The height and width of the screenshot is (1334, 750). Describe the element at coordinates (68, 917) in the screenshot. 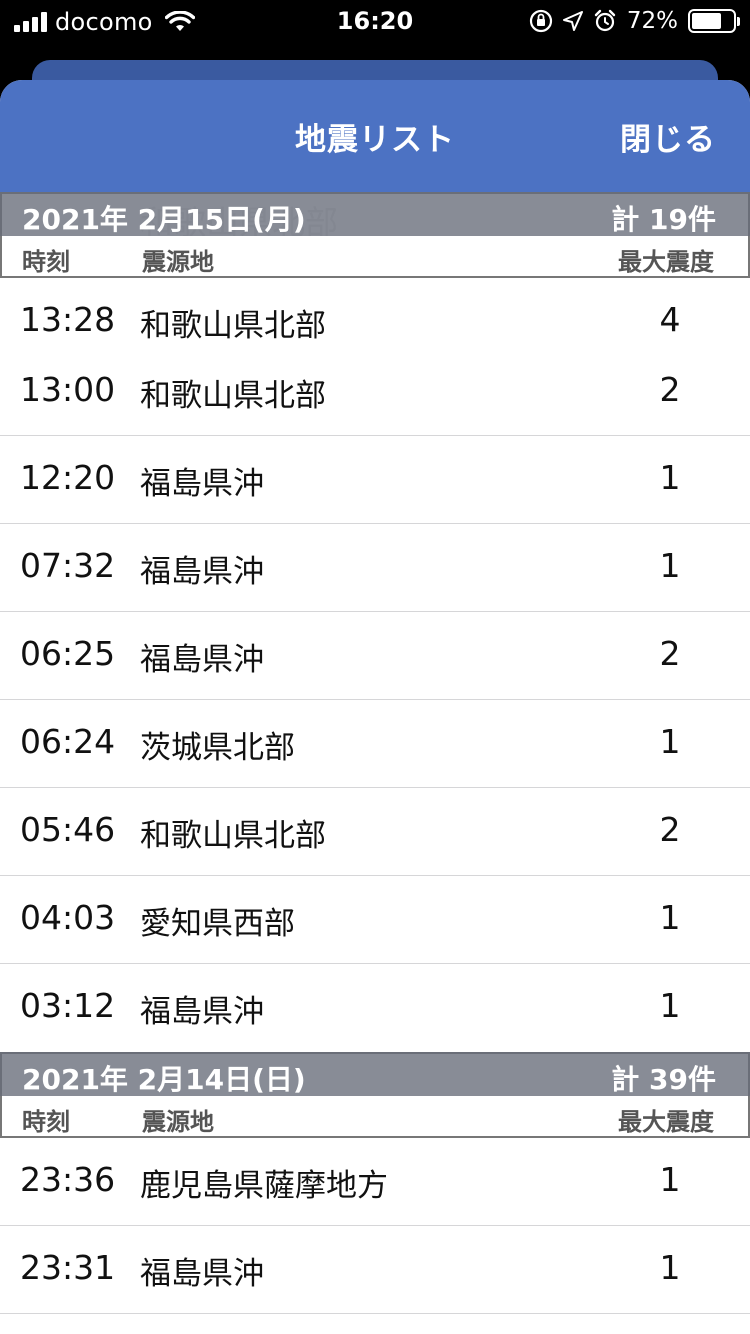

I see `row-time: 04:03` at that location.